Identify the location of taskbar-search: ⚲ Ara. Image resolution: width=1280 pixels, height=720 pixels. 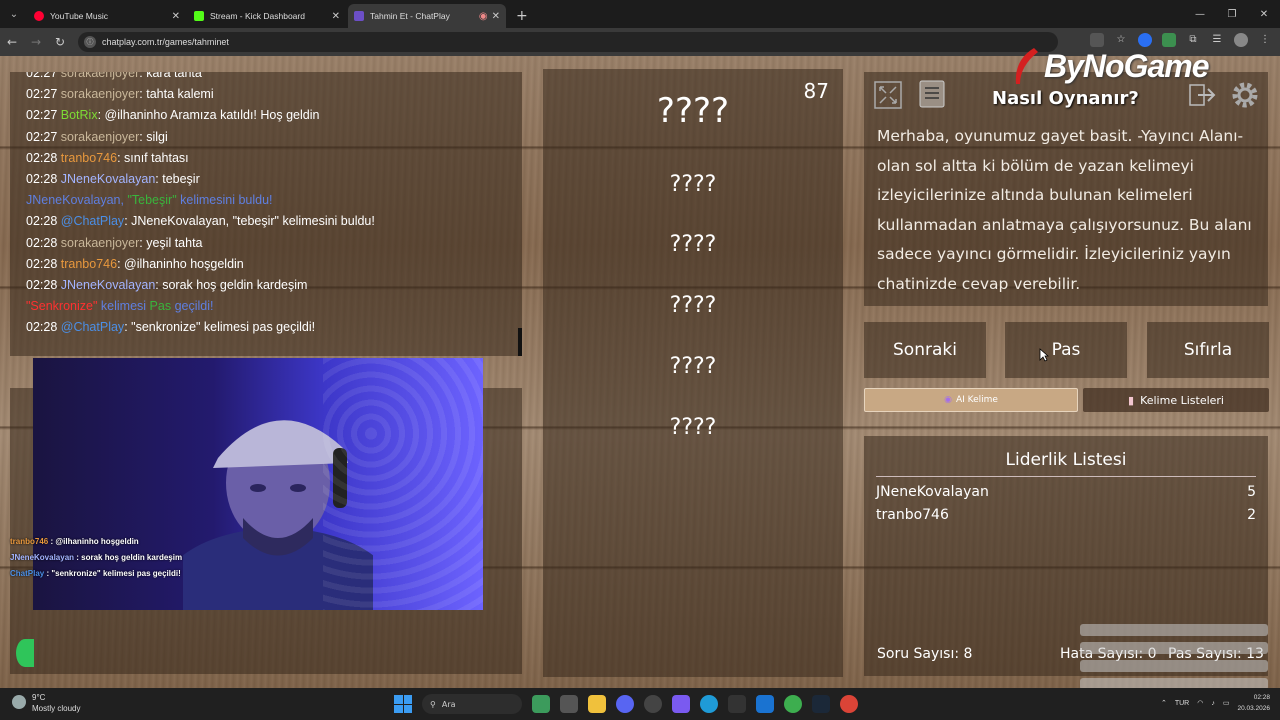
(472, 704).